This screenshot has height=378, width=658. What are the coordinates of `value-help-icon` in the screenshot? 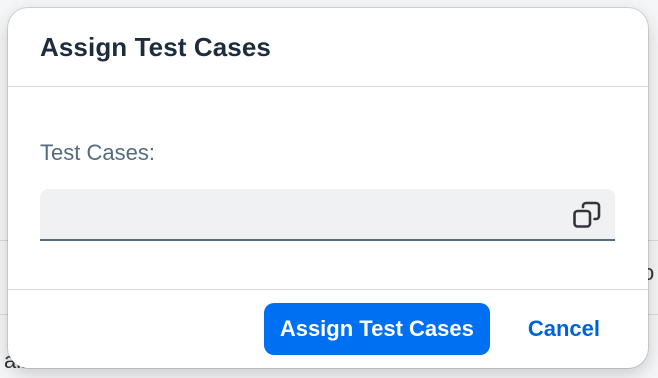 It's located at (587, 215).